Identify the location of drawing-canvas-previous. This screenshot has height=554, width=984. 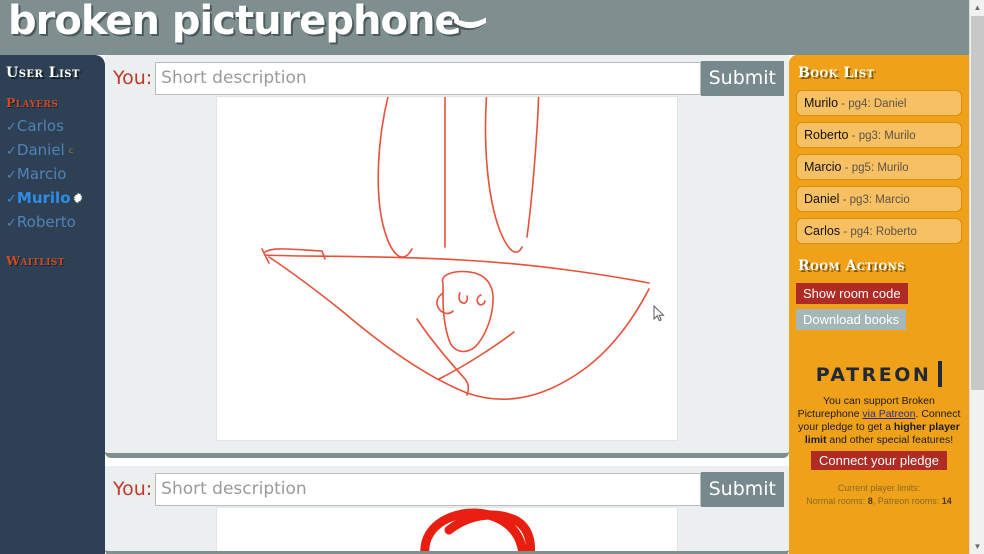
(447, 529).